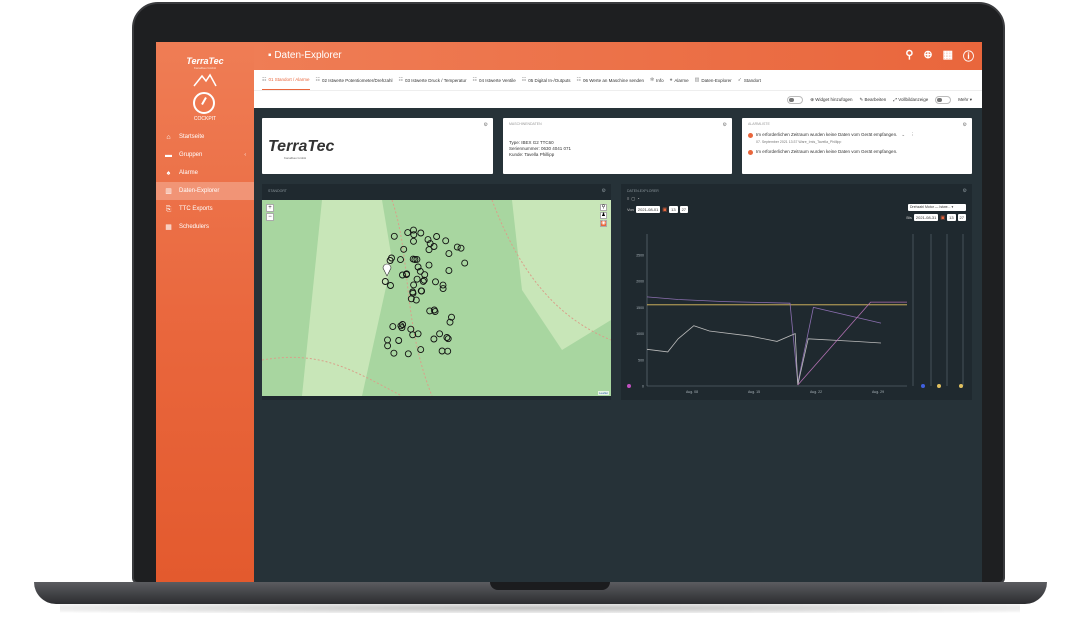 The height and width of the screenshot is (617, 1081). I want to click on widget-title: STANDORT, so click(277, 191).